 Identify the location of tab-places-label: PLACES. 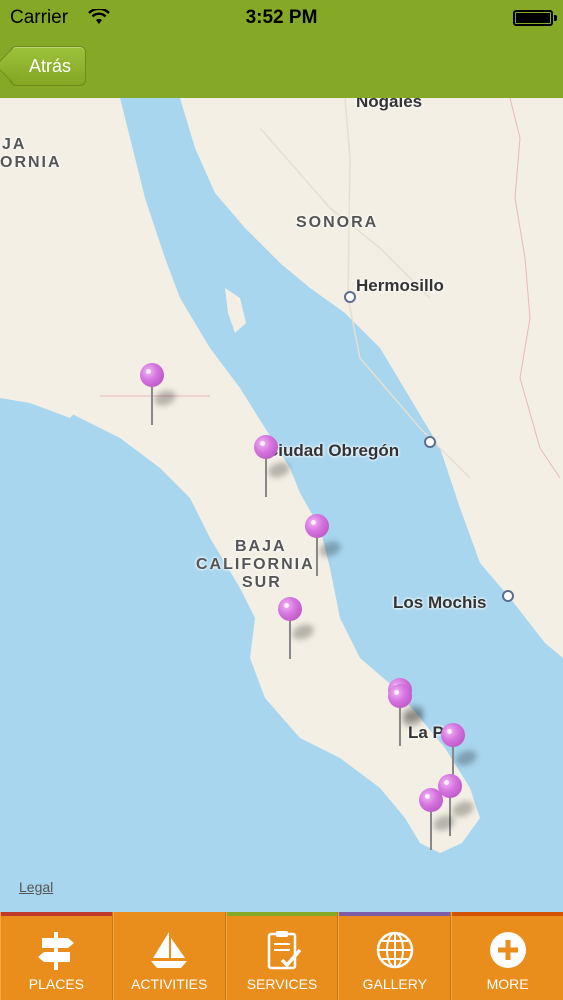
(56, 984).